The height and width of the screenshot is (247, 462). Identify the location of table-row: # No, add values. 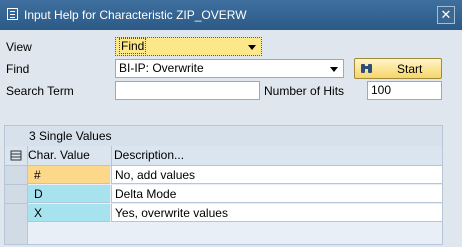
(223, 175).